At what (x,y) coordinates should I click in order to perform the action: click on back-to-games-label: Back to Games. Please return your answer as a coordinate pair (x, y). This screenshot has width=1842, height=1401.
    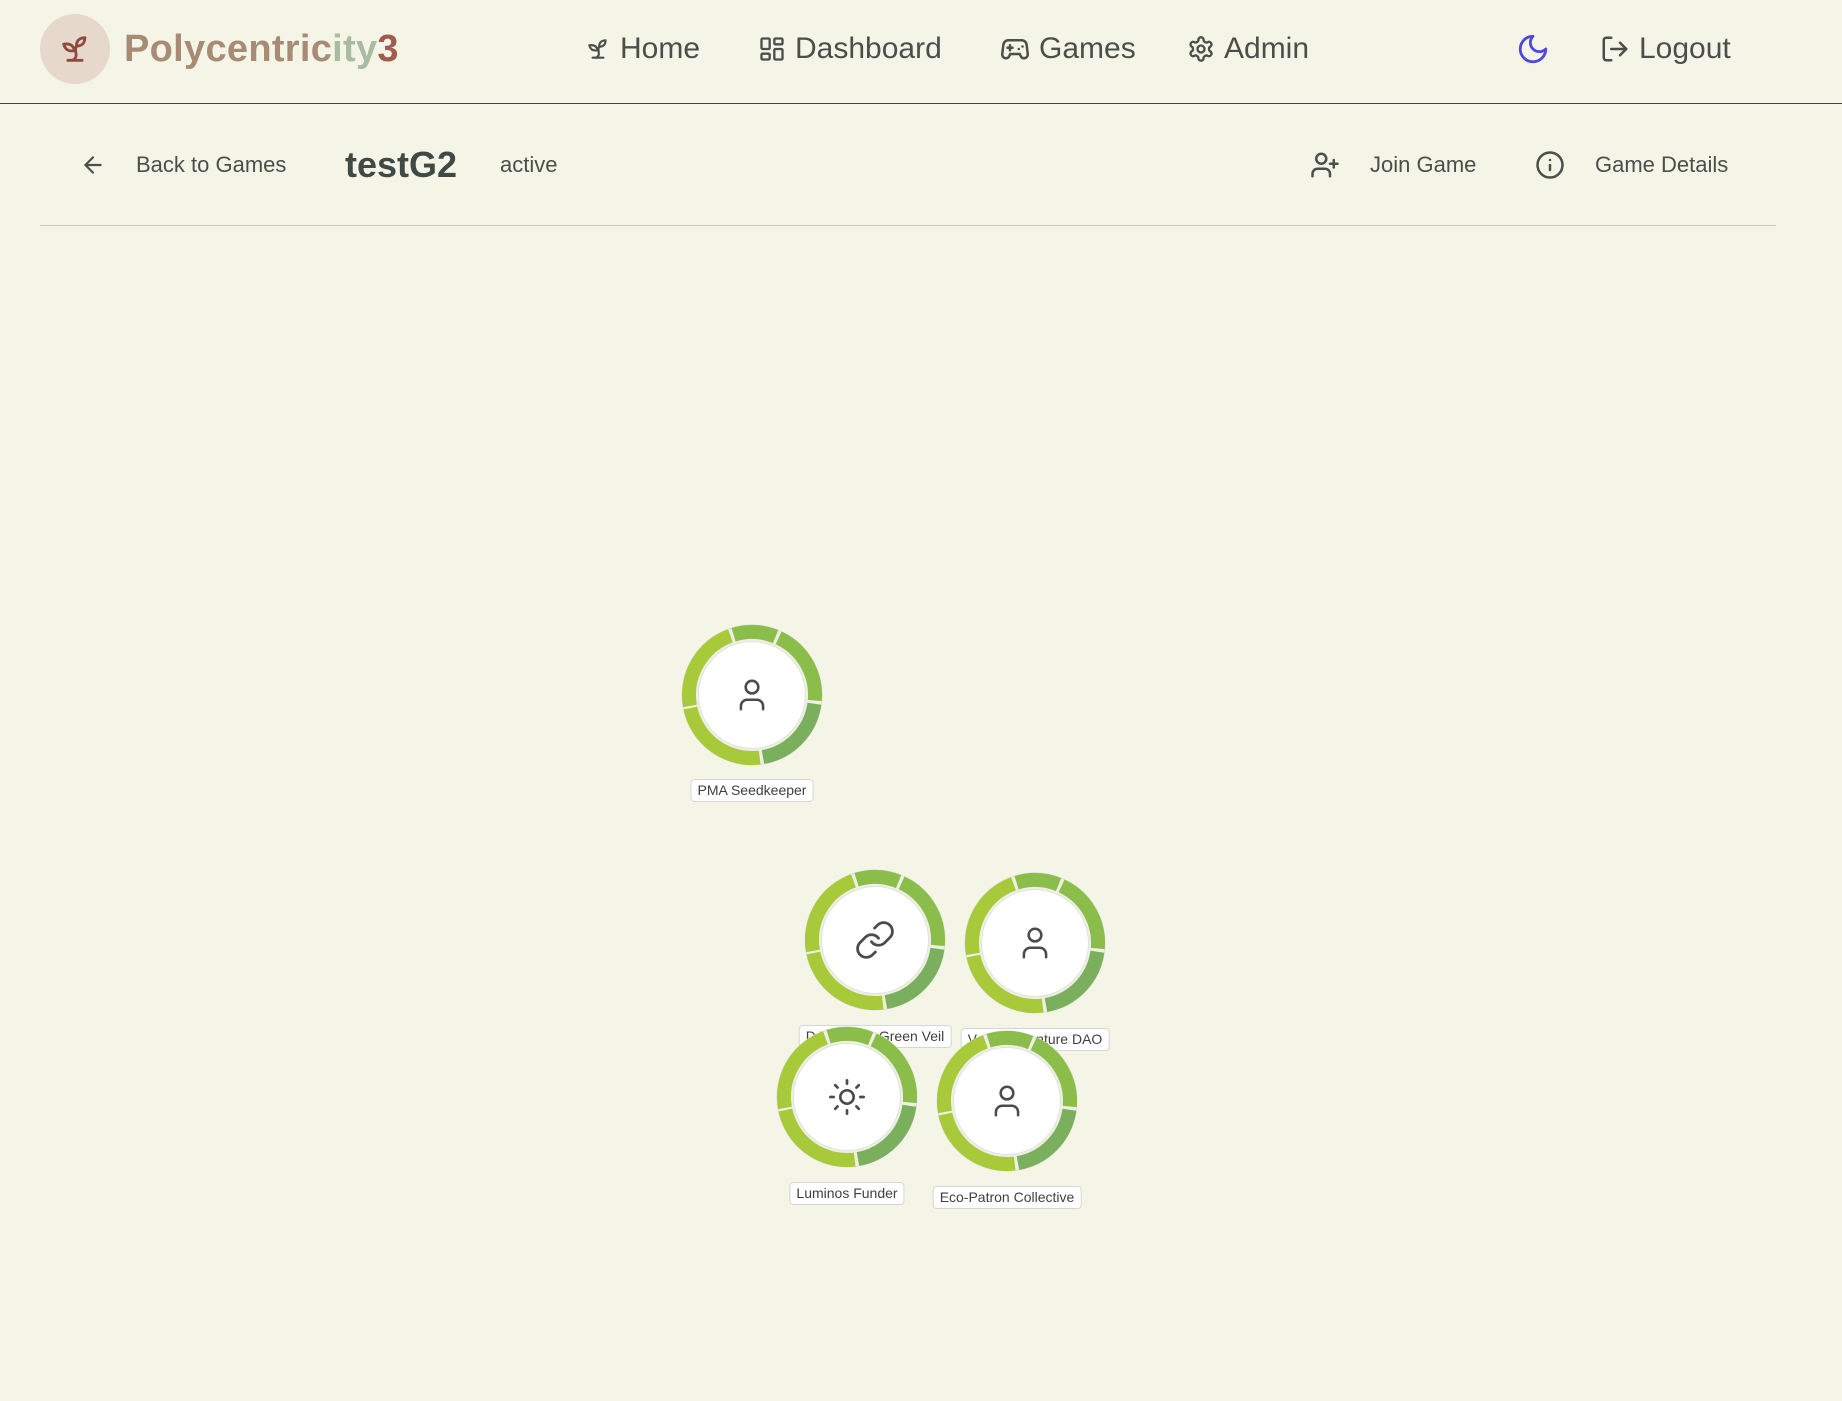
    Looking at the image, I should click on (211, 164).